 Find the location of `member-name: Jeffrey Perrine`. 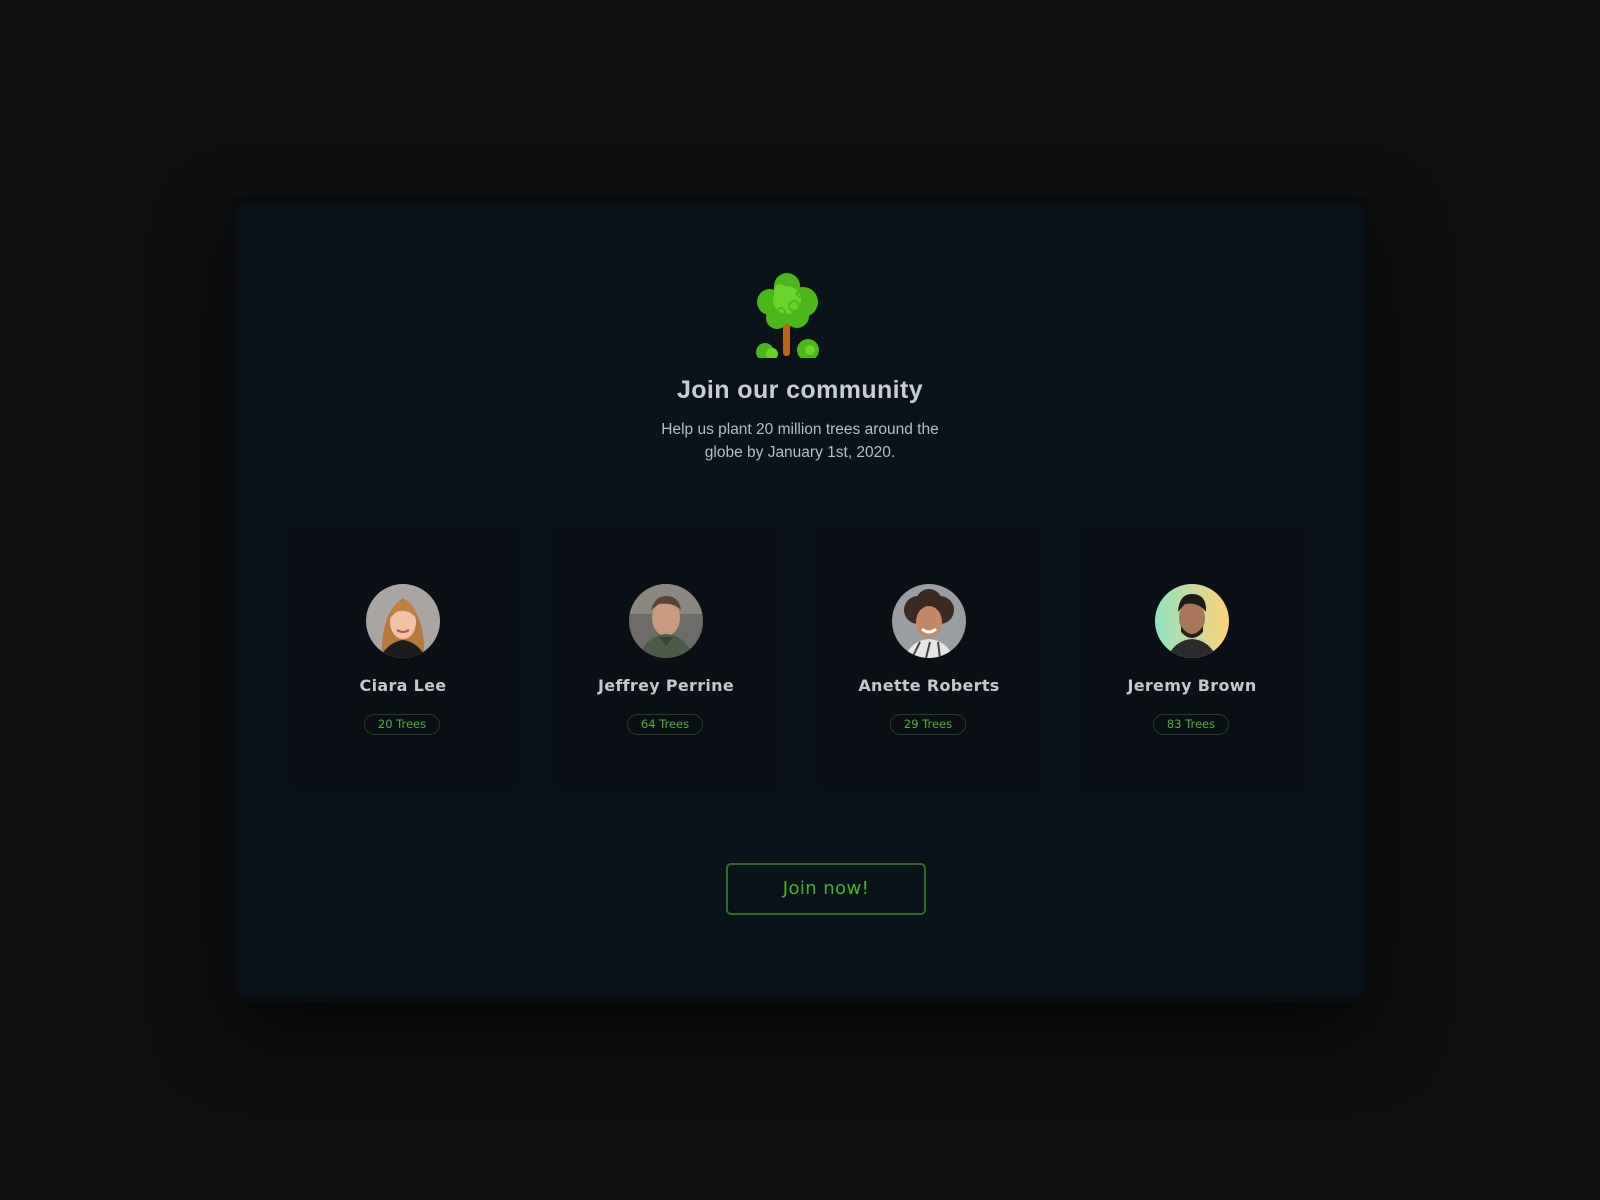

member-name: Jeffrey Perrine is located at coordinates (666, 685).